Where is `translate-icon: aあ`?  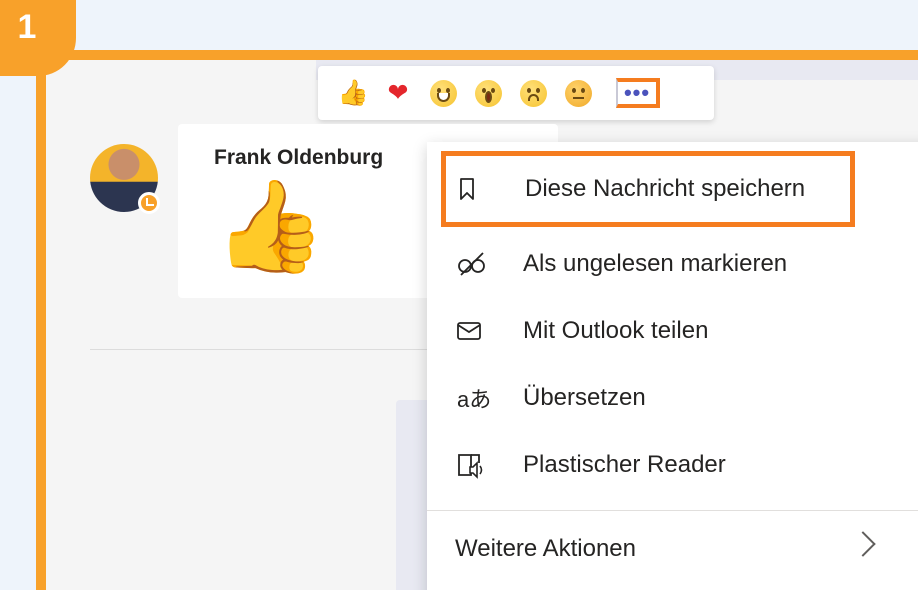
translate-icon: aあ is located at coordinates (474, 399).